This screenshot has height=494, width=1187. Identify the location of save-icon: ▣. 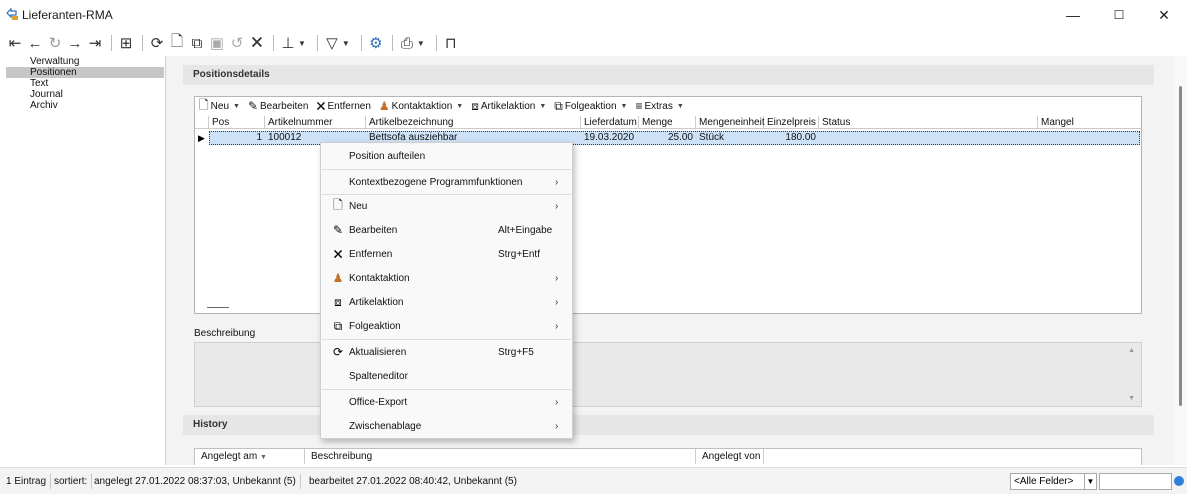
(217, 43).